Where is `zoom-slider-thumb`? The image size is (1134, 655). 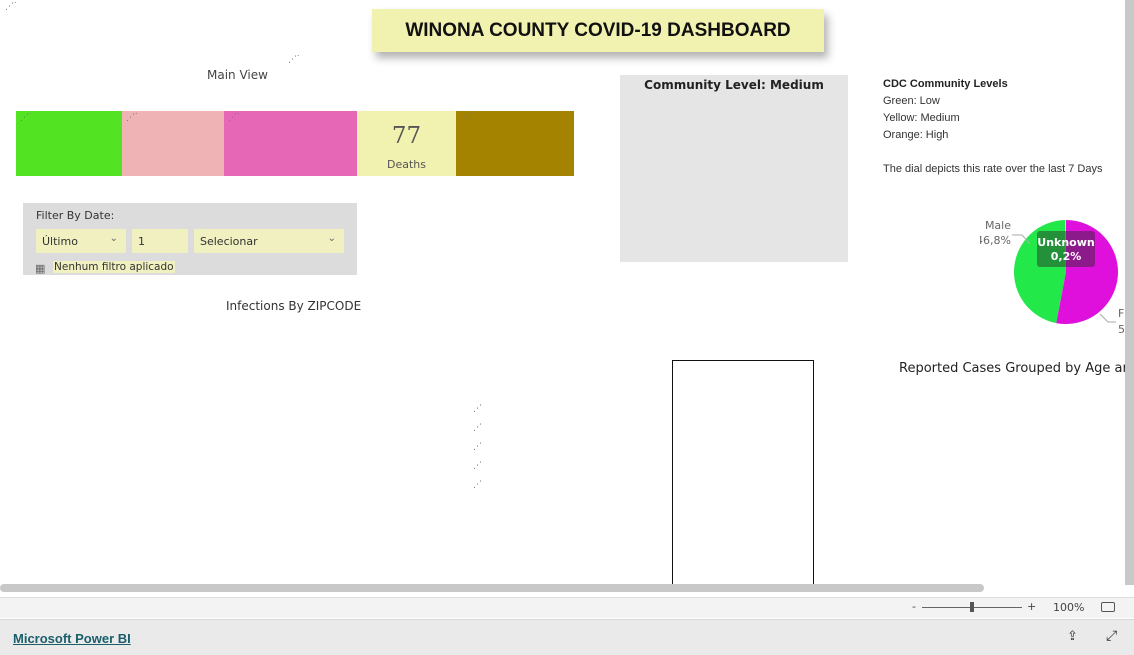
zoom-slider-thumb is located at coordinates (972, 607).